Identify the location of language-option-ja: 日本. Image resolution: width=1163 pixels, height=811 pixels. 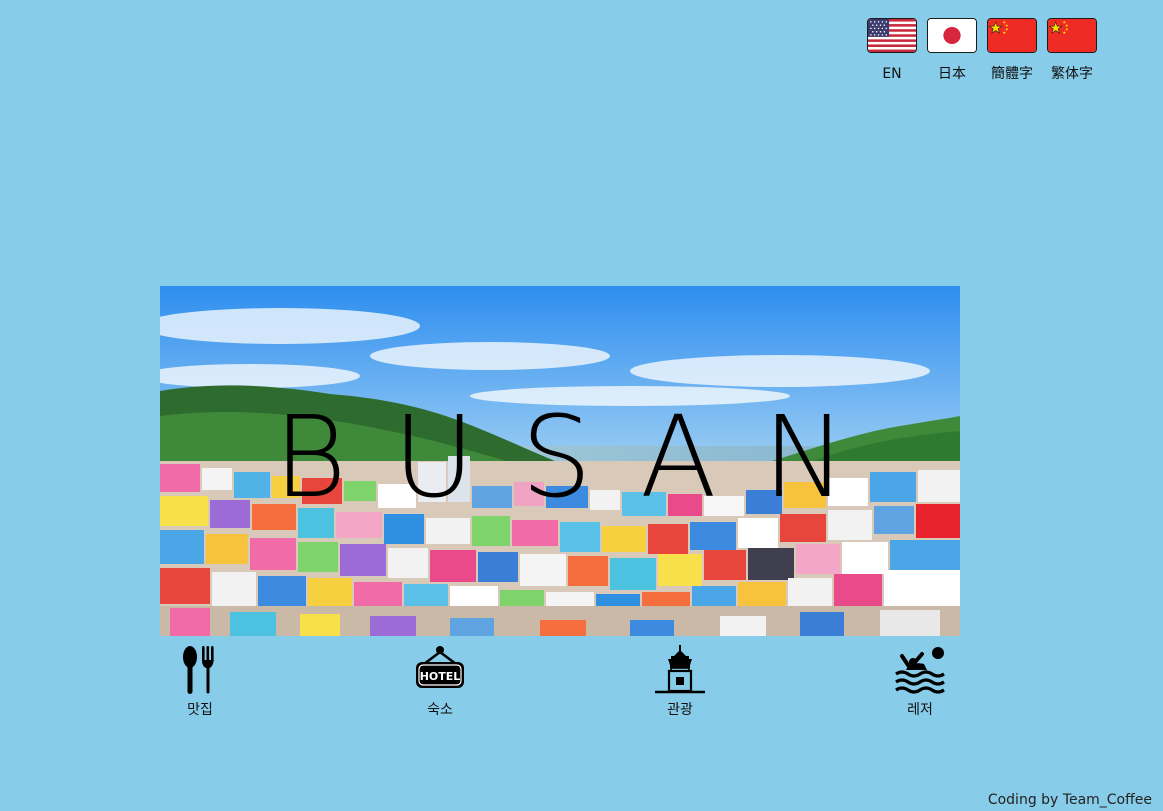
(952, 50).